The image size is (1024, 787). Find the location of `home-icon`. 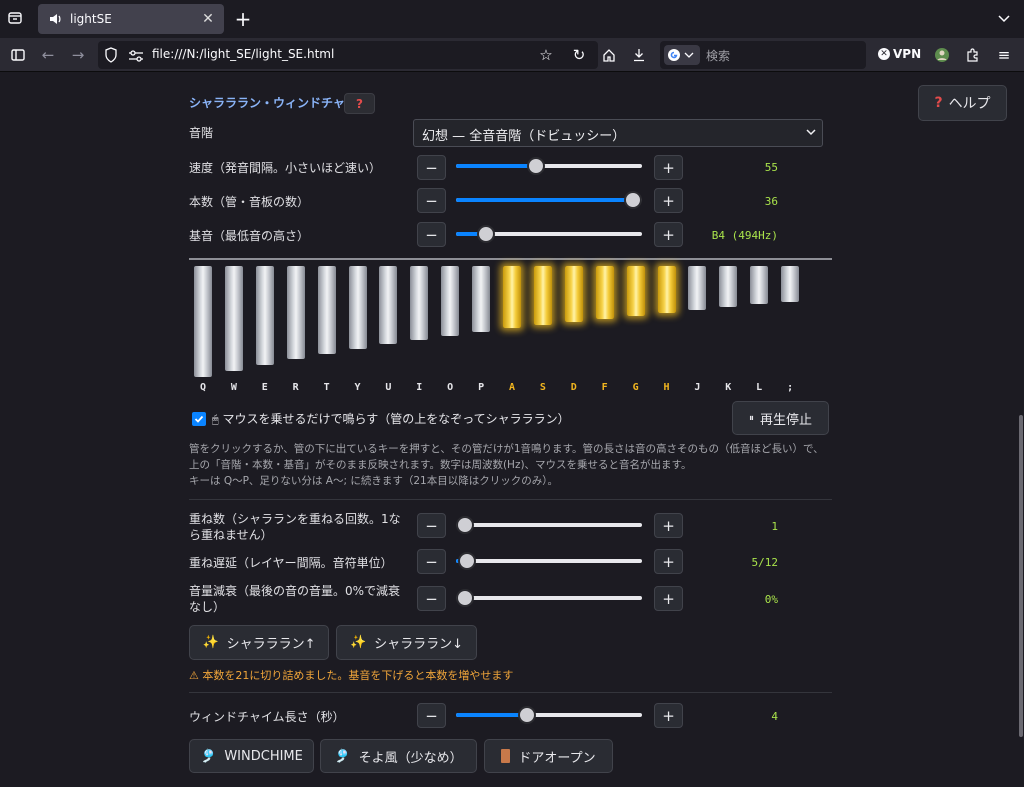

home-icon is located at coordinates (609, 55).